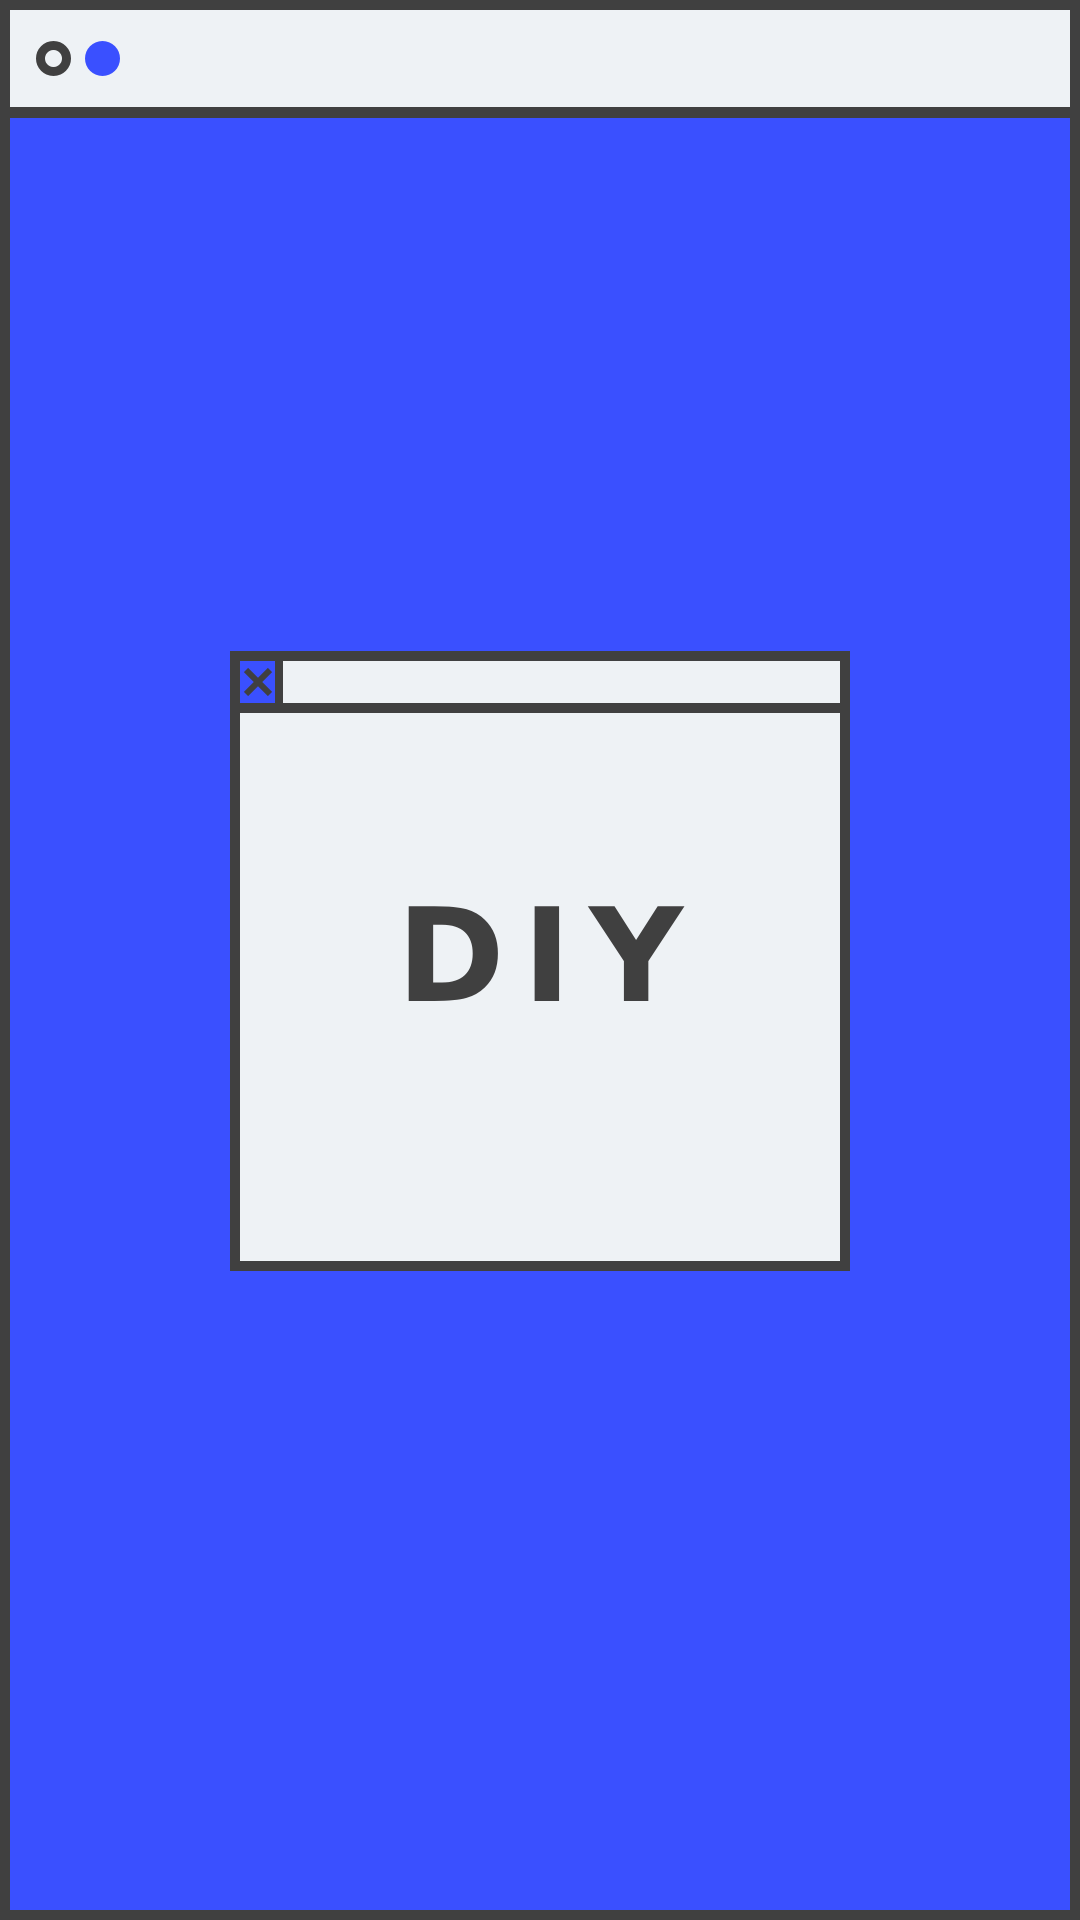 This screenshot has height=1920, width=1080. Describe the element at coordinates (540, 58) in the screenshot. I see `top-toolbar` at that location.